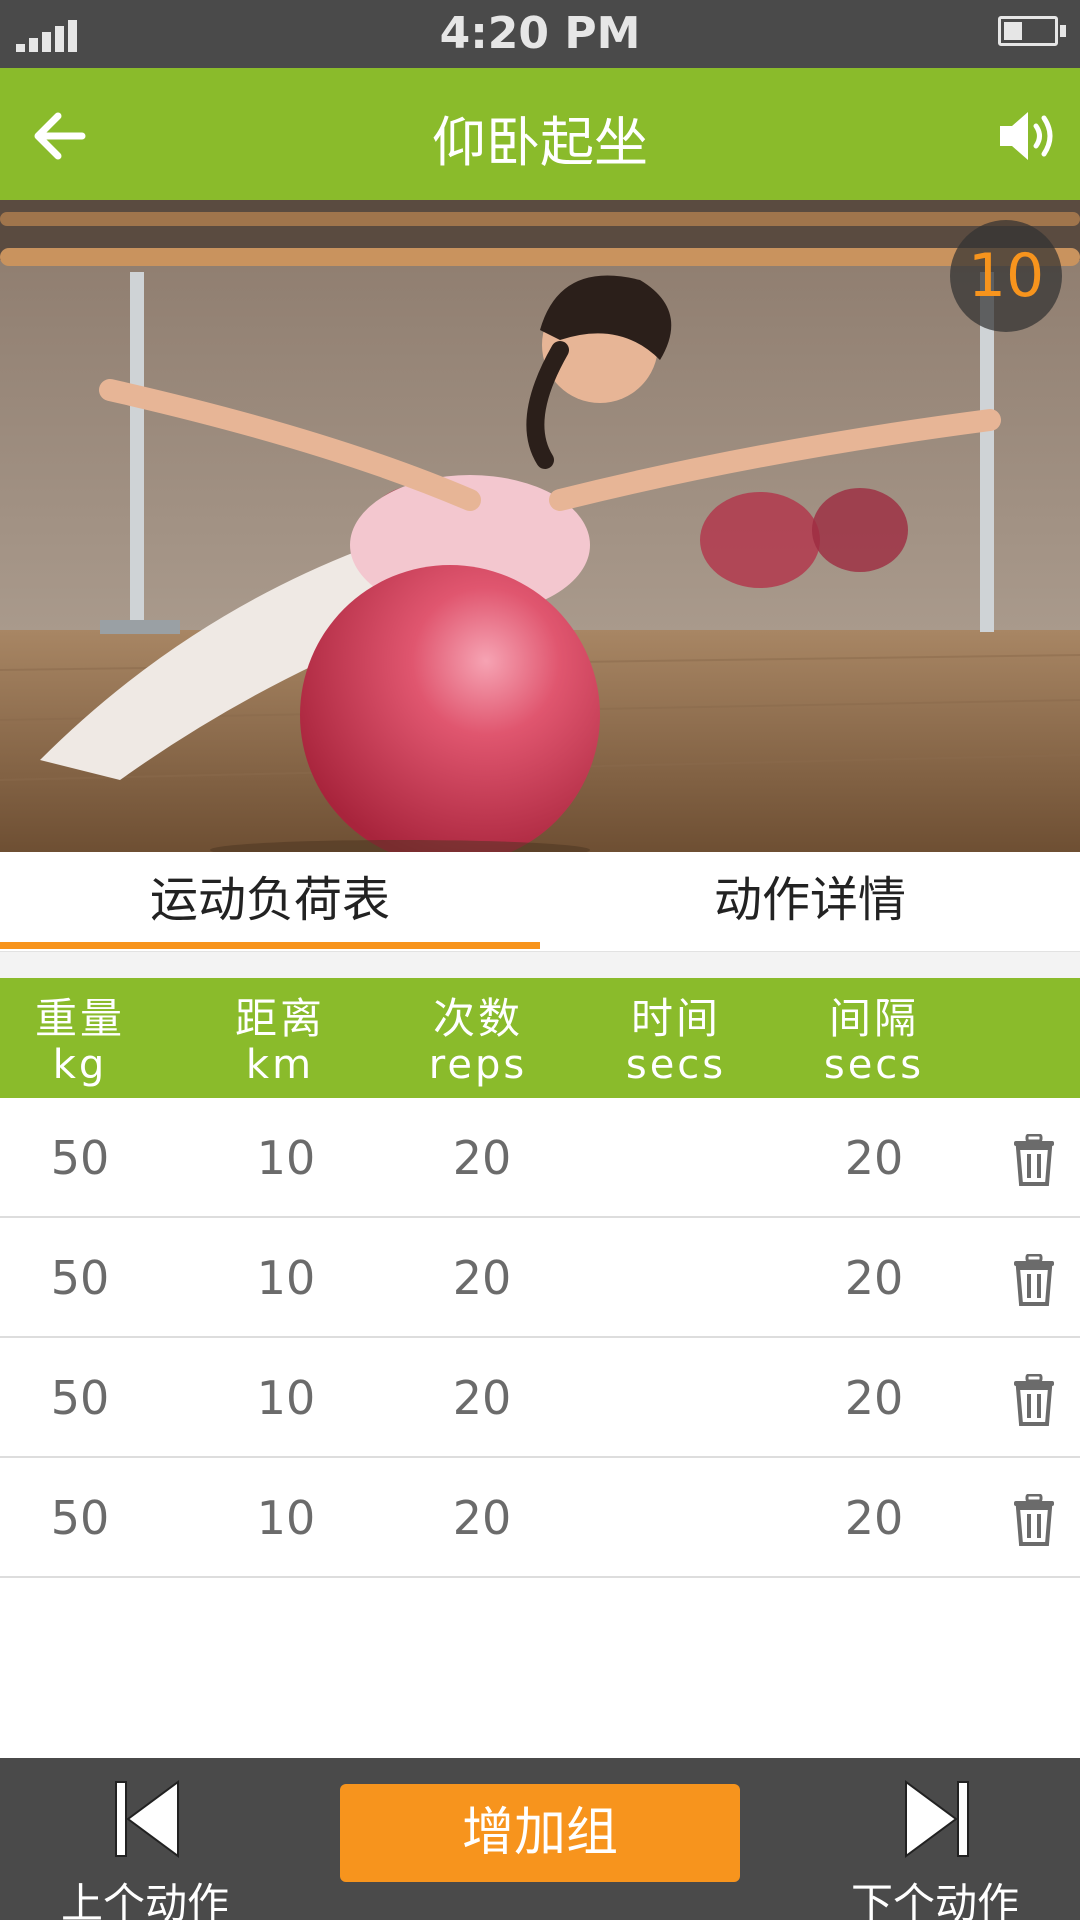 The image size is (1080, 1931). I want to click on speaker-icon, so click(1026, 136).